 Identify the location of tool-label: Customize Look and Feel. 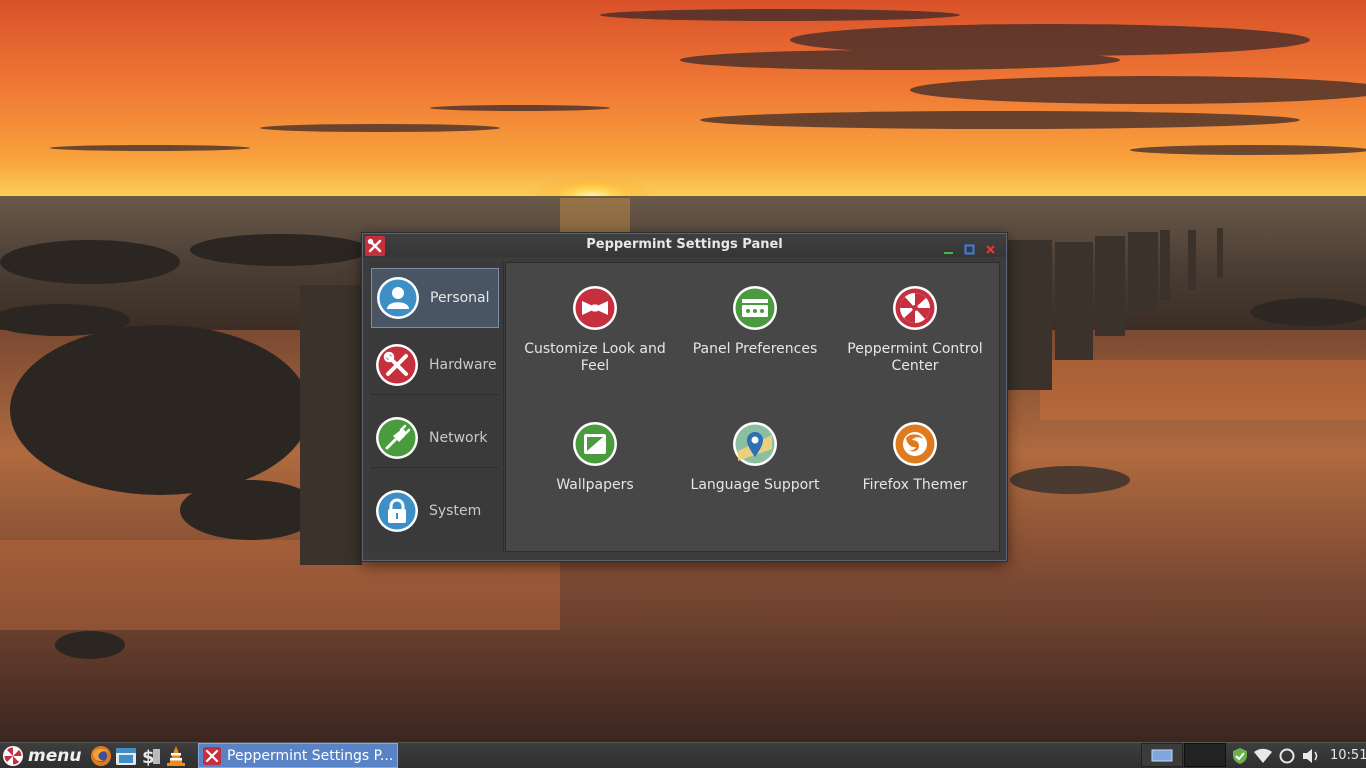
(595, 357).